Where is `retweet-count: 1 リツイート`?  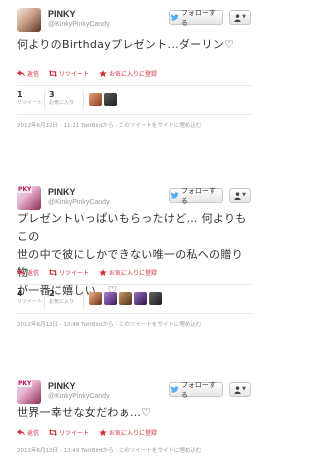 retweet-count: 1 リツイート is located at coordinates (29, 98).